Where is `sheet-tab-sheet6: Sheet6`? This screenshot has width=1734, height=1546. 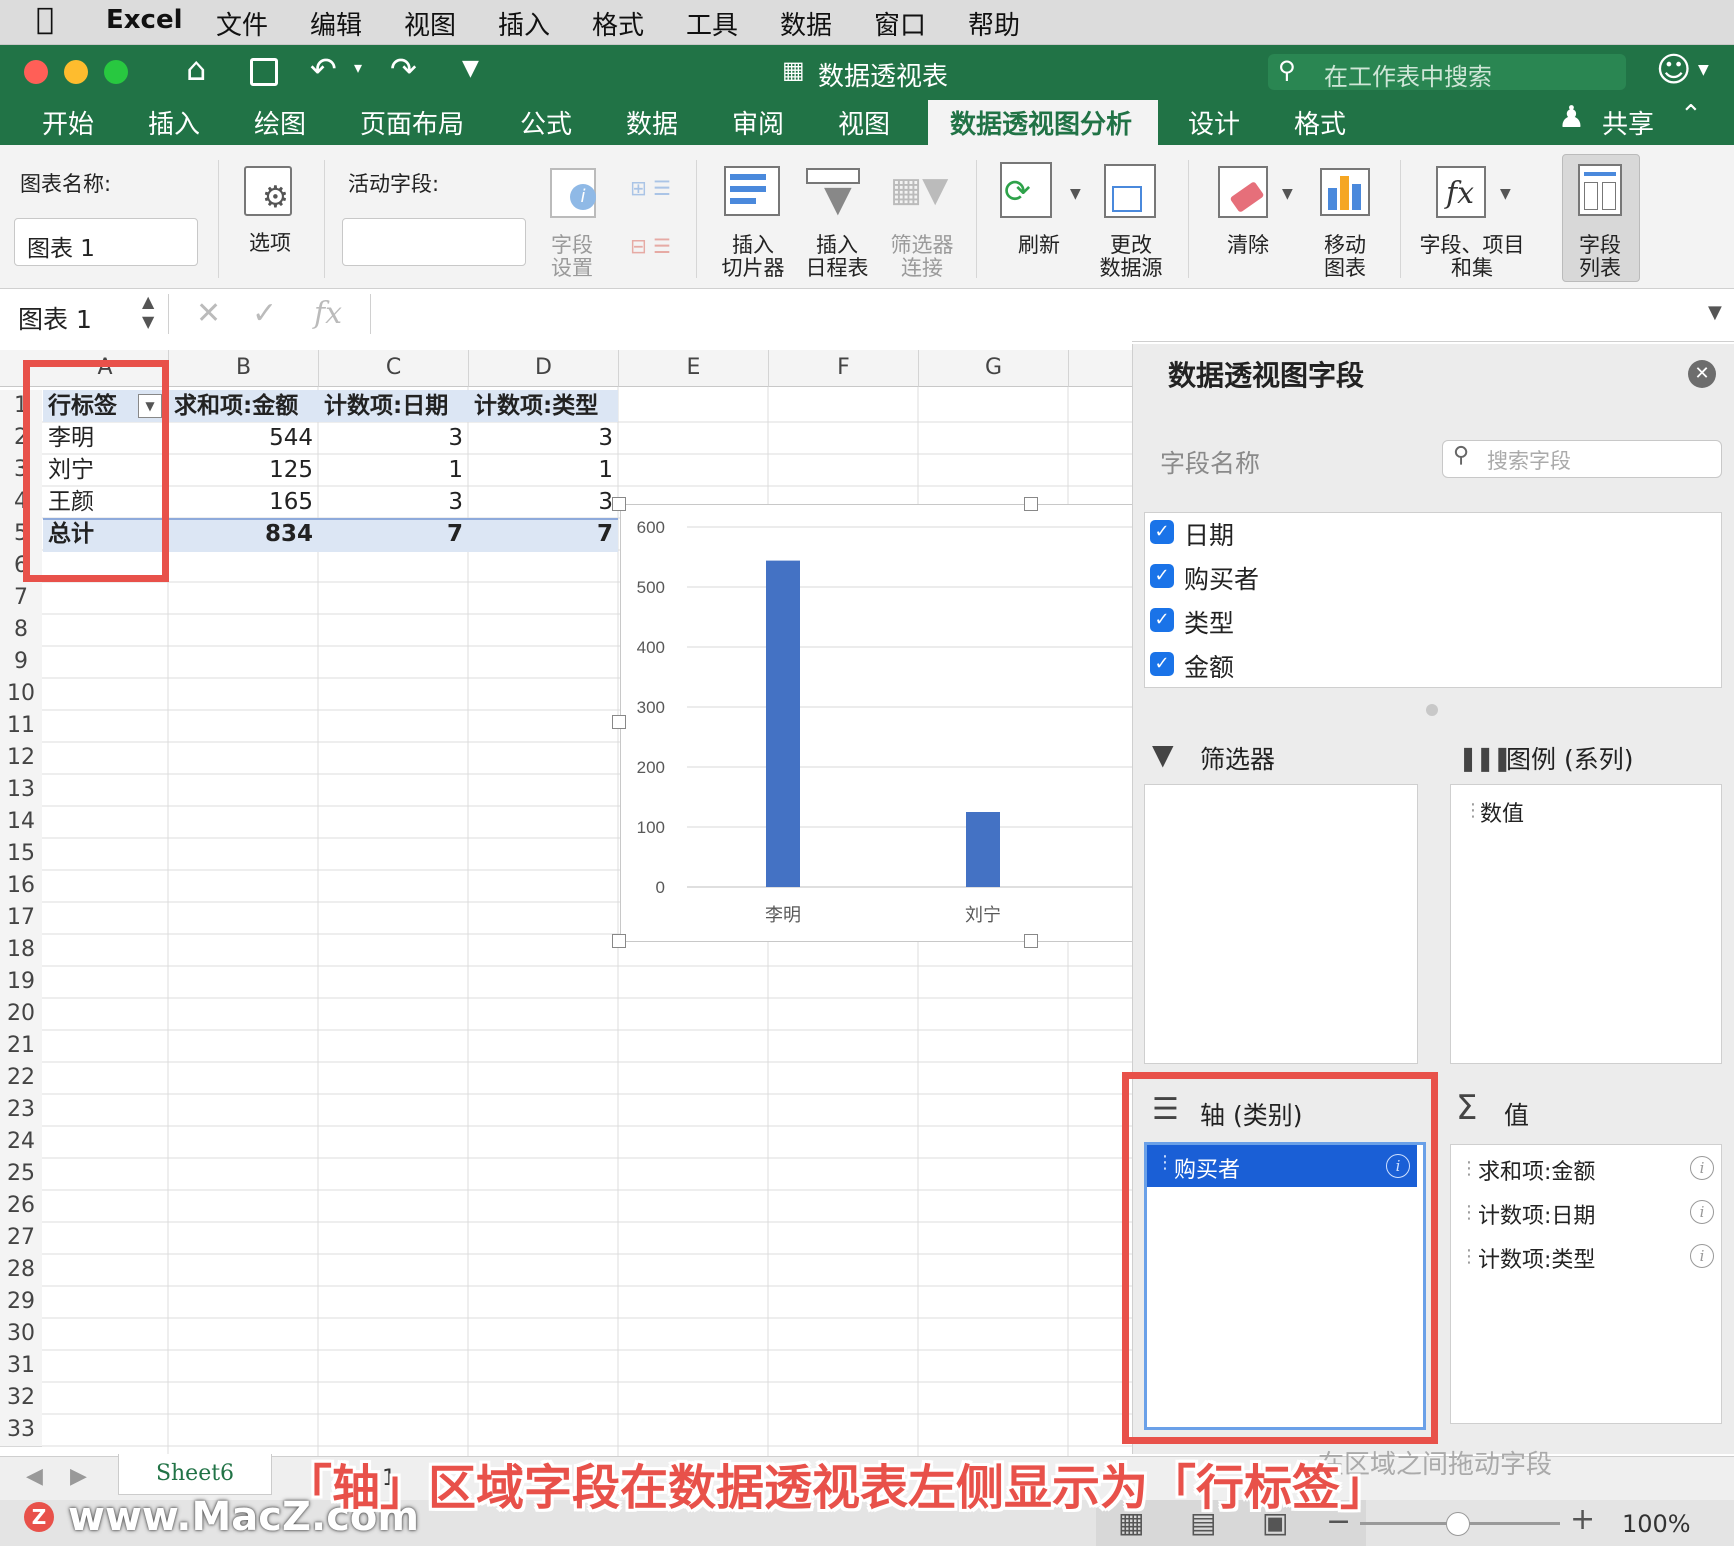
sheet-tab-sheet6: Sheet6 is located at coordinates (195, 1474).